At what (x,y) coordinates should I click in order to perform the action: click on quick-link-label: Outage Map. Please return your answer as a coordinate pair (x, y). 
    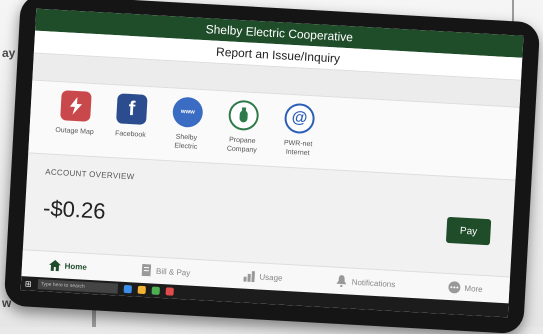
    Looking at the image, I should click on (74, 131).